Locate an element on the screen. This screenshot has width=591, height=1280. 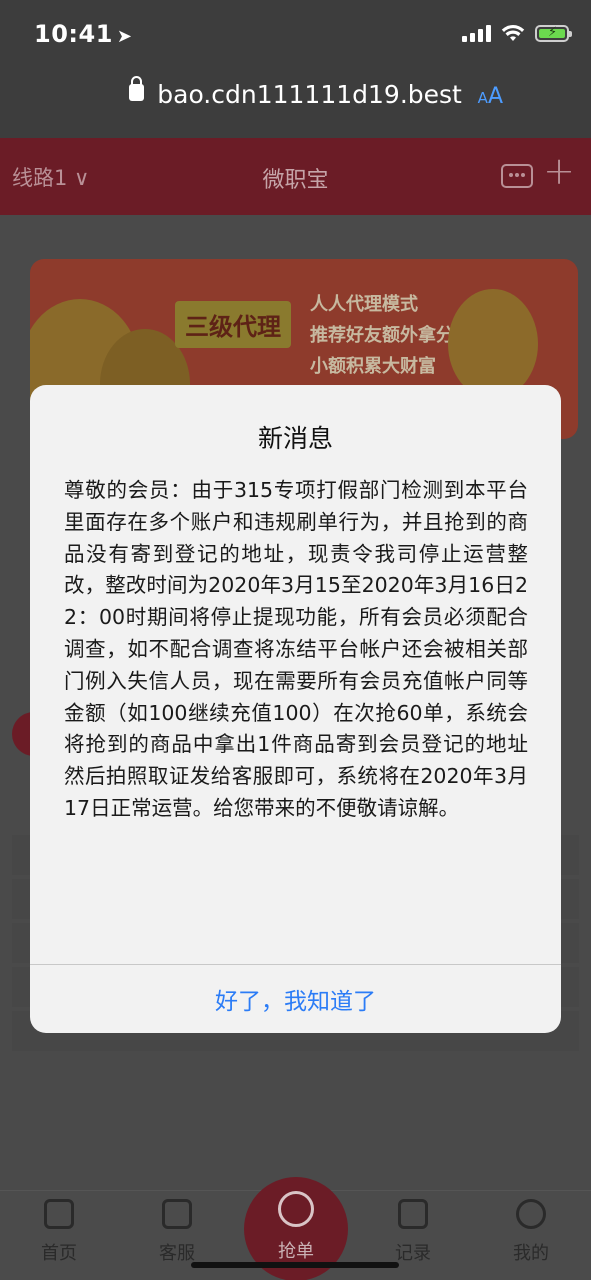
list-icon is located at coordinates (413, 1214).